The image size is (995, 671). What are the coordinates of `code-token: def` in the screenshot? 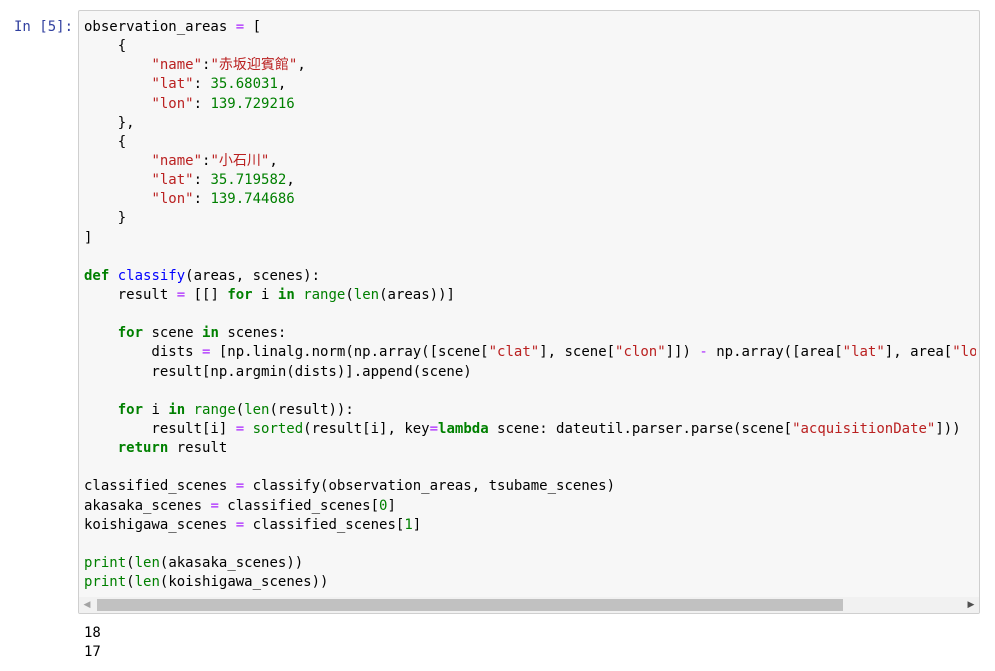 It's located at (97, 275).